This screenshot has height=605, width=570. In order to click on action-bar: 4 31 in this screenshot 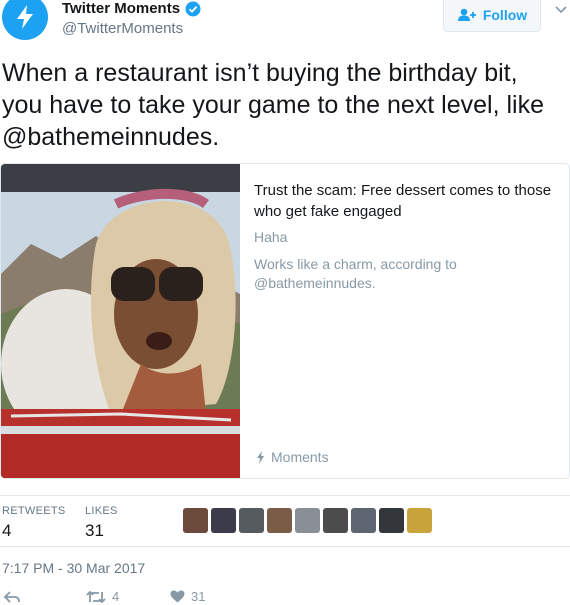, I will do `click(104, 596)`.